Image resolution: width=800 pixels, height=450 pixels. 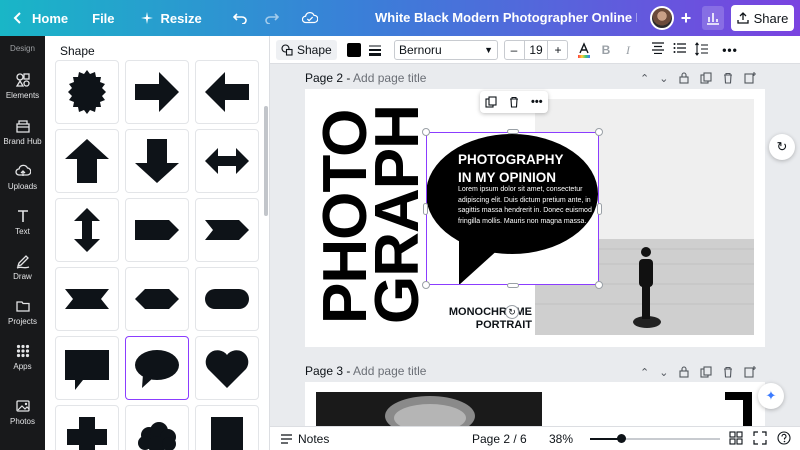 What do you see at coordinates (599, 285) in the screenshot?
I see `resize-handle-br` at bounding box center [599, 285].